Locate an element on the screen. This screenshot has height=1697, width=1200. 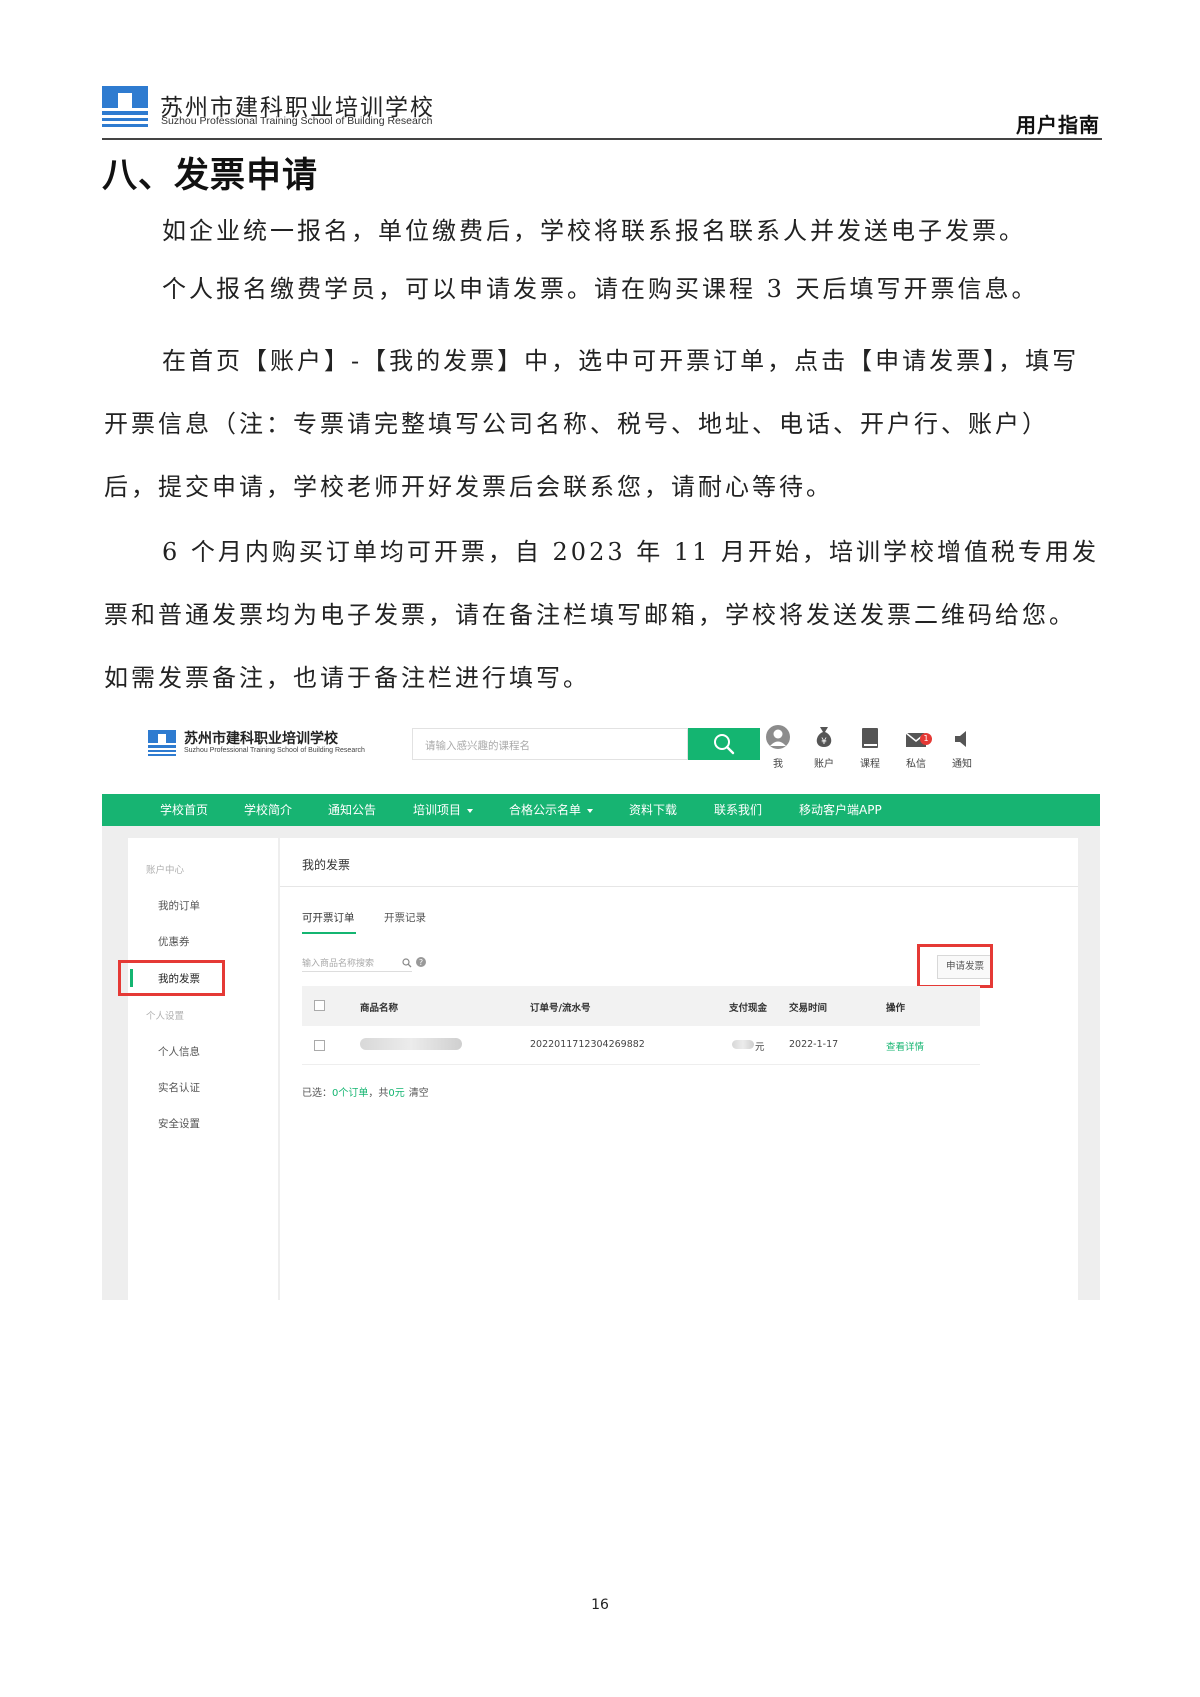
toolbar-messages: 1 私信 is located at coordinates (916, 747).